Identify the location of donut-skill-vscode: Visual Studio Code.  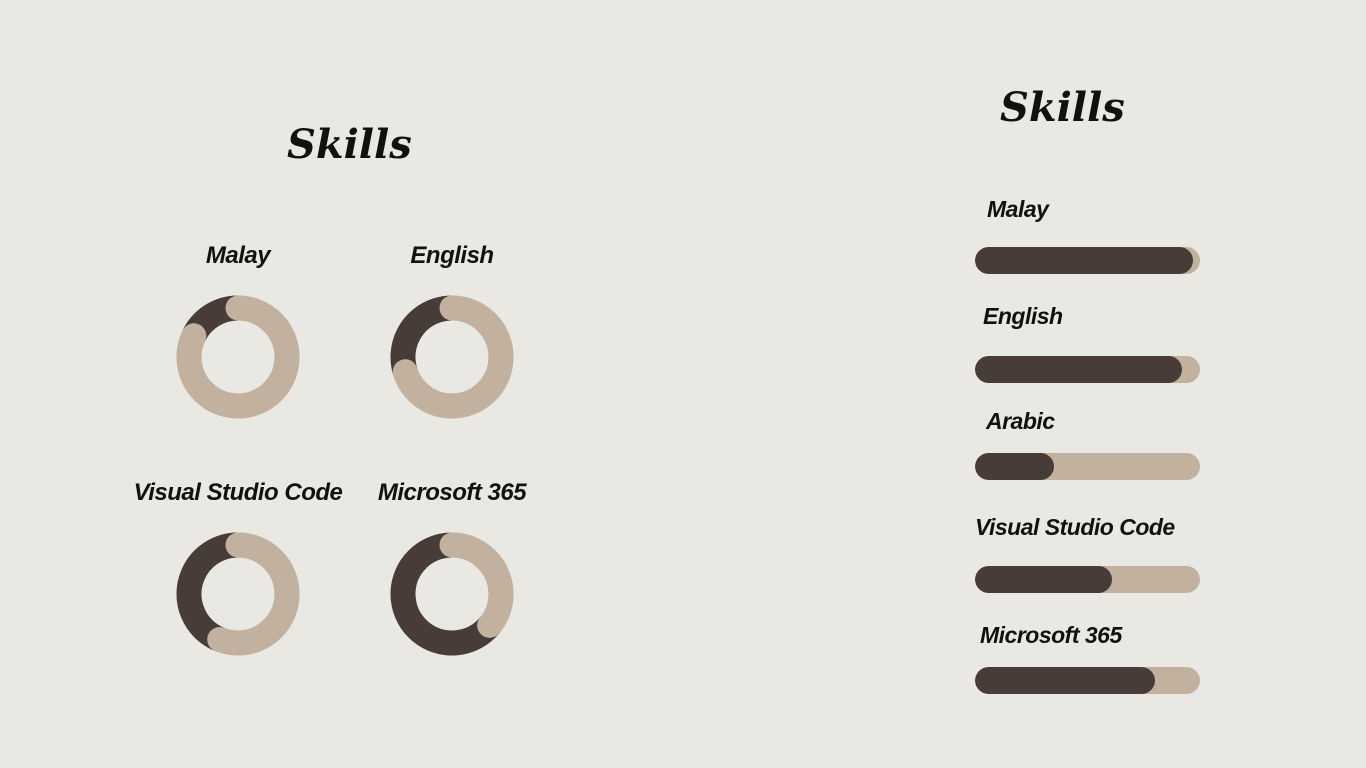
(238, 567).